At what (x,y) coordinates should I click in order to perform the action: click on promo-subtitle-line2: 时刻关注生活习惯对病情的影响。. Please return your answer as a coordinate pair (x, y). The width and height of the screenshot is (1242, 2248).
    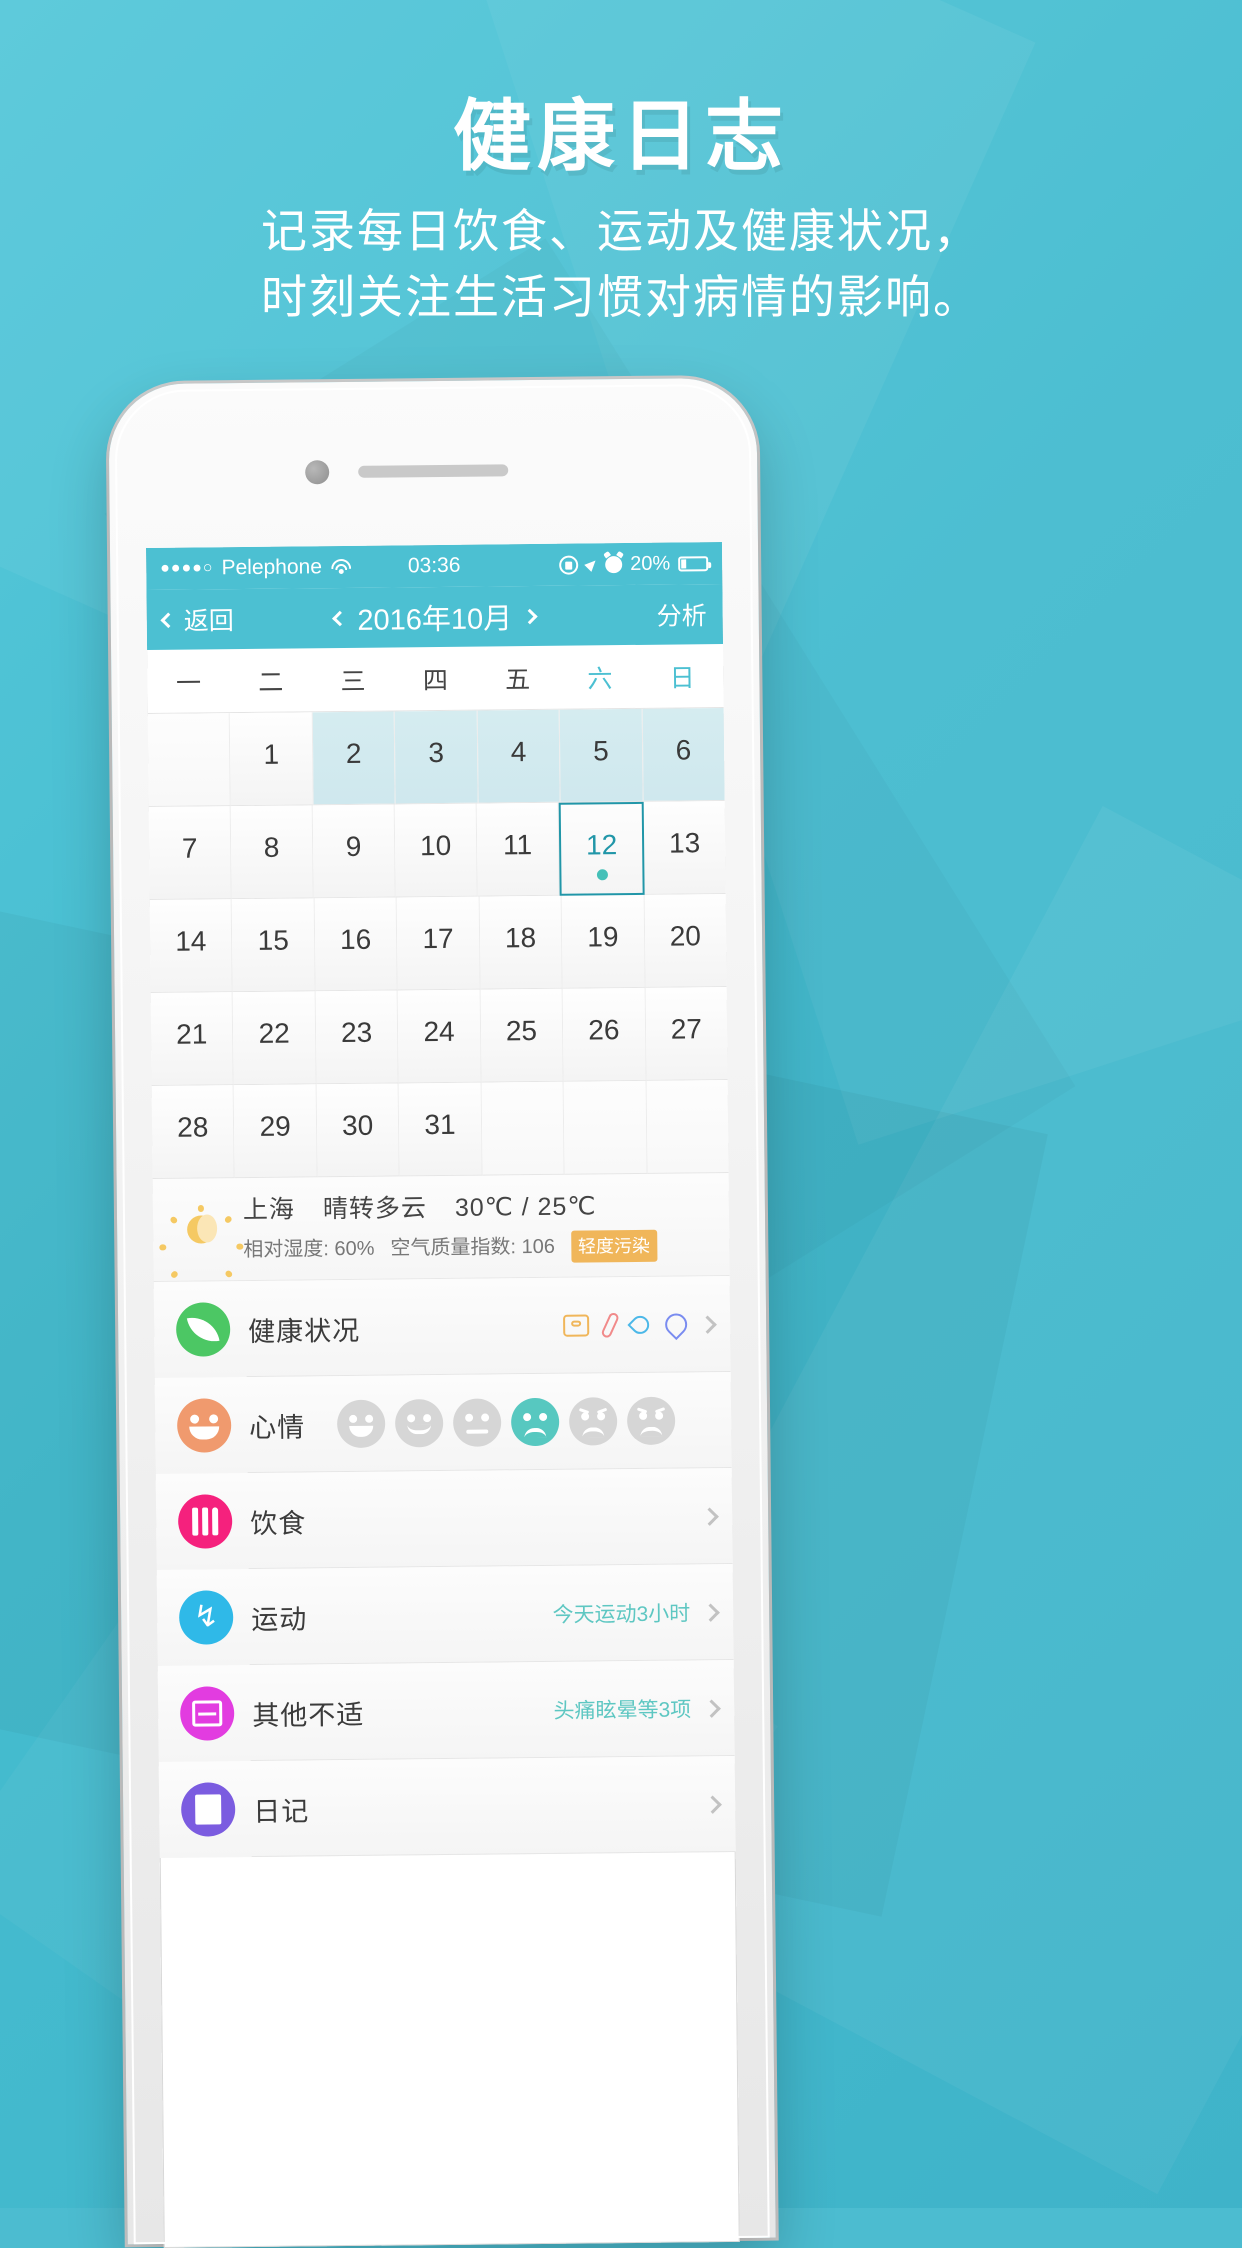
    Looking at the image, I should click on (621, 296).